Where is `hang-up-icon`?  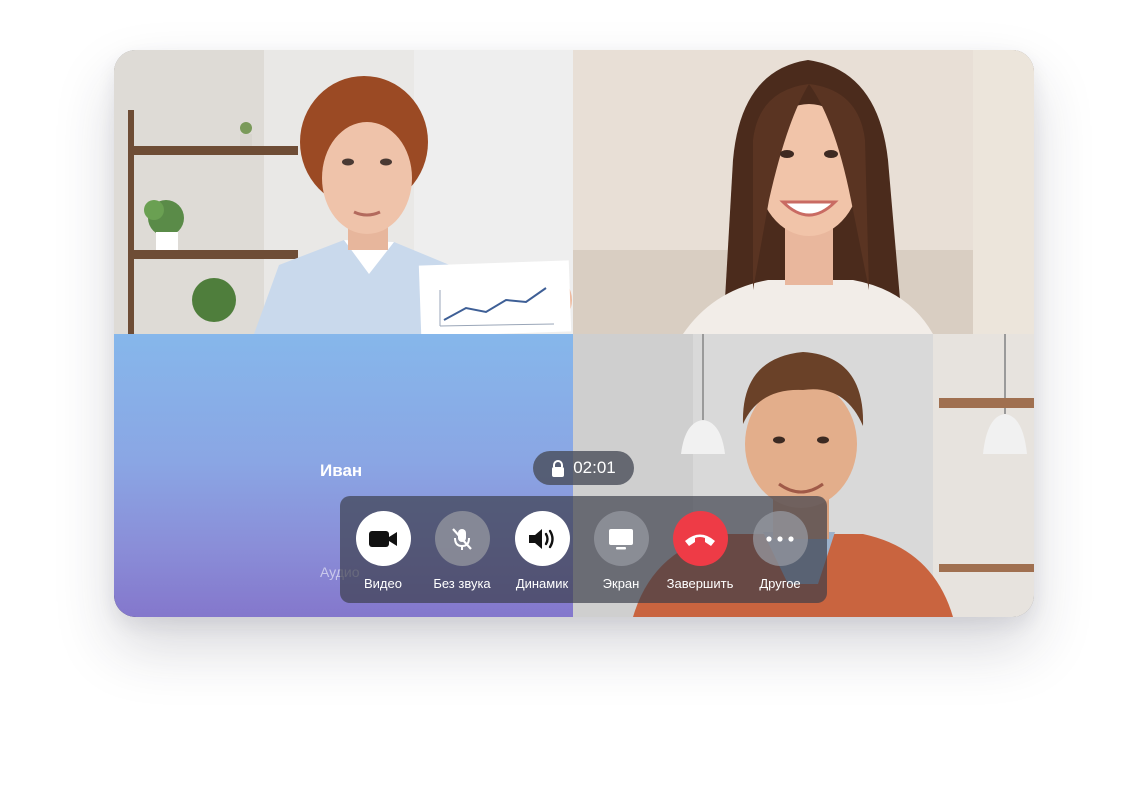
hang-up-icon is located at coordinates (700, 540).